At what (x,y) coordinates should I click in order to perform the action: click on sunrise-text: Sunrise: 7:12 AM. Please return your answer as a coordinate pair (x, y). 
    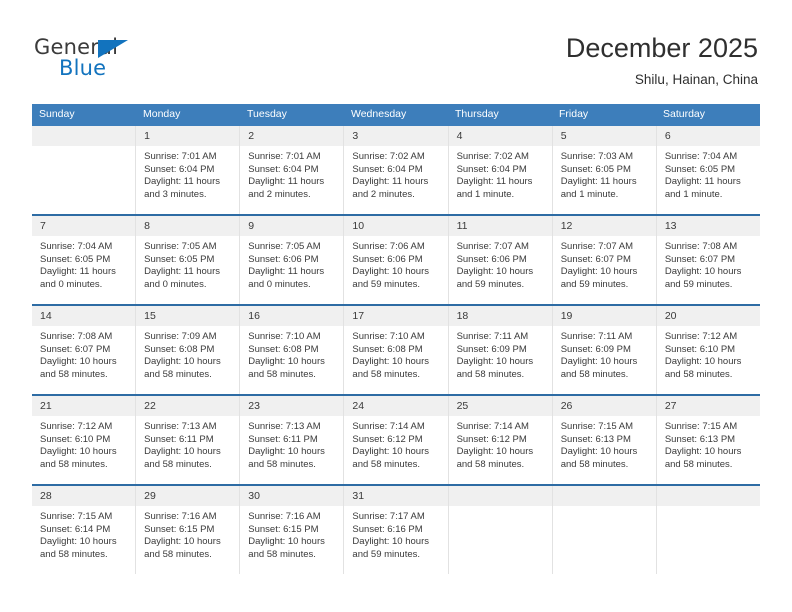
    Looking at the image, I should click on (76, 426).